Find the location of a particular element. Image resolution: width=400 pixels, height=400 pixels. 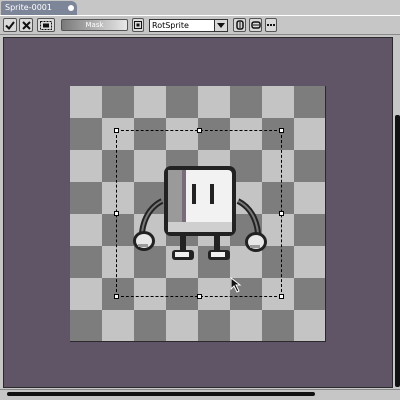

checkmark-icon is located at coordinates (10, 25).